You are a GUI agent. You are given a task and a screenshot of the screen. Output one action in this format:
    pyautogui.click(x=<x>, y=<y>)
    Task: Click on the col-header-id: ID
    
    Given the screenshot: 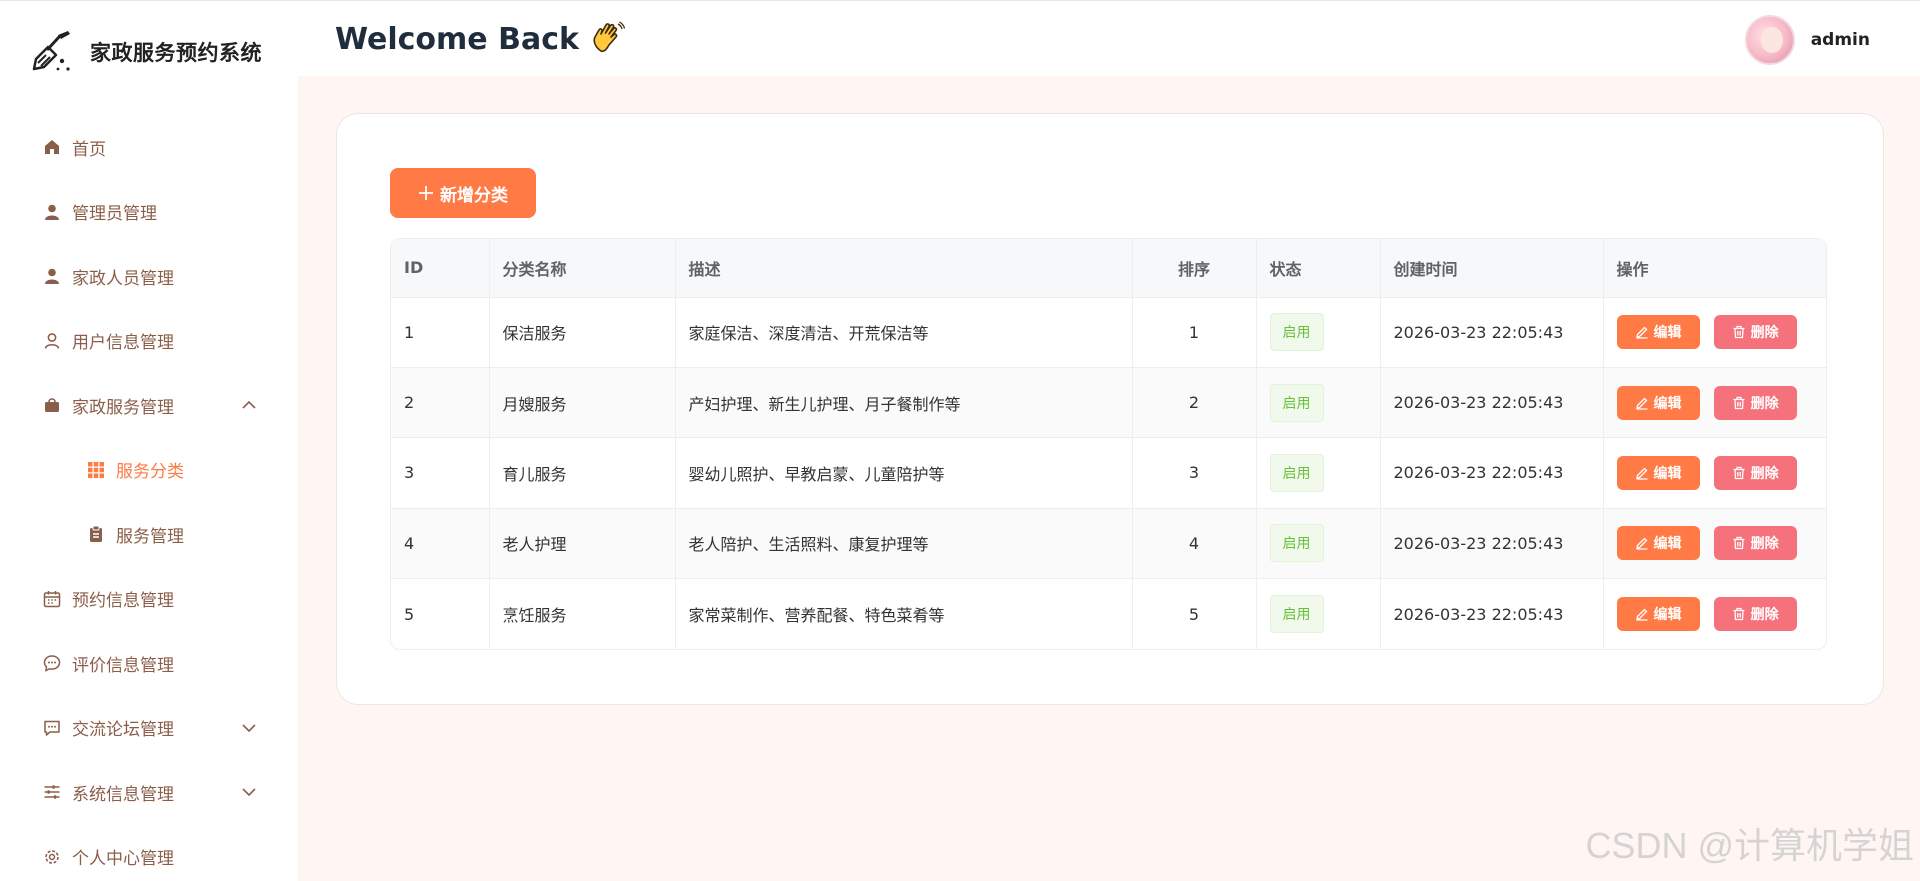 What is the action you would take?
    pyautogui.click(x=440, y=268)
    